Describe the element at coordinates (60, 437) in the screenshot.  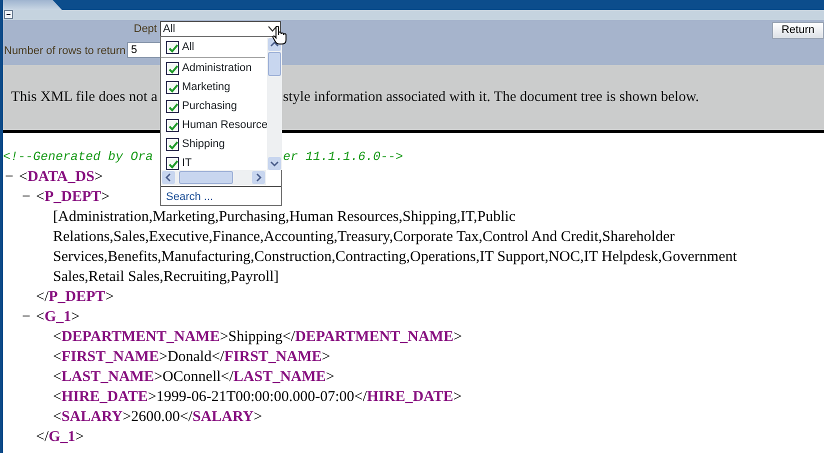
I see `xml-line: </G_1>` at that location.